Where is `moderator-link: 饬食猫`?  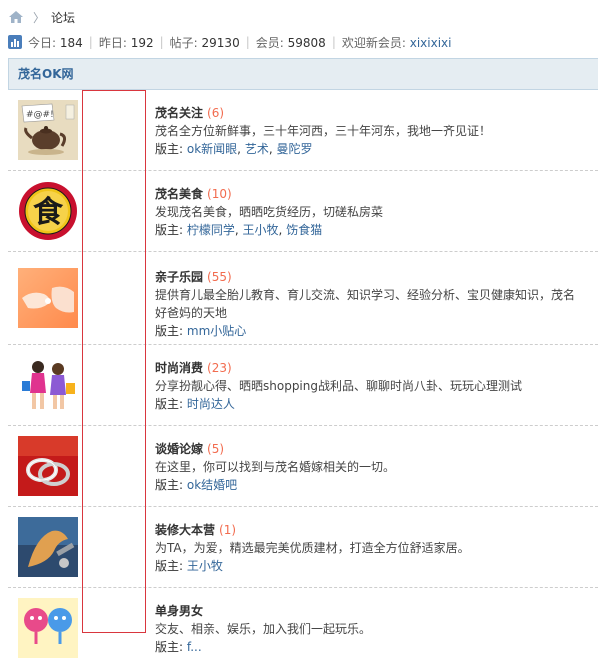 moderator-link: 饬食猫 is located at coordinates (304, 230).